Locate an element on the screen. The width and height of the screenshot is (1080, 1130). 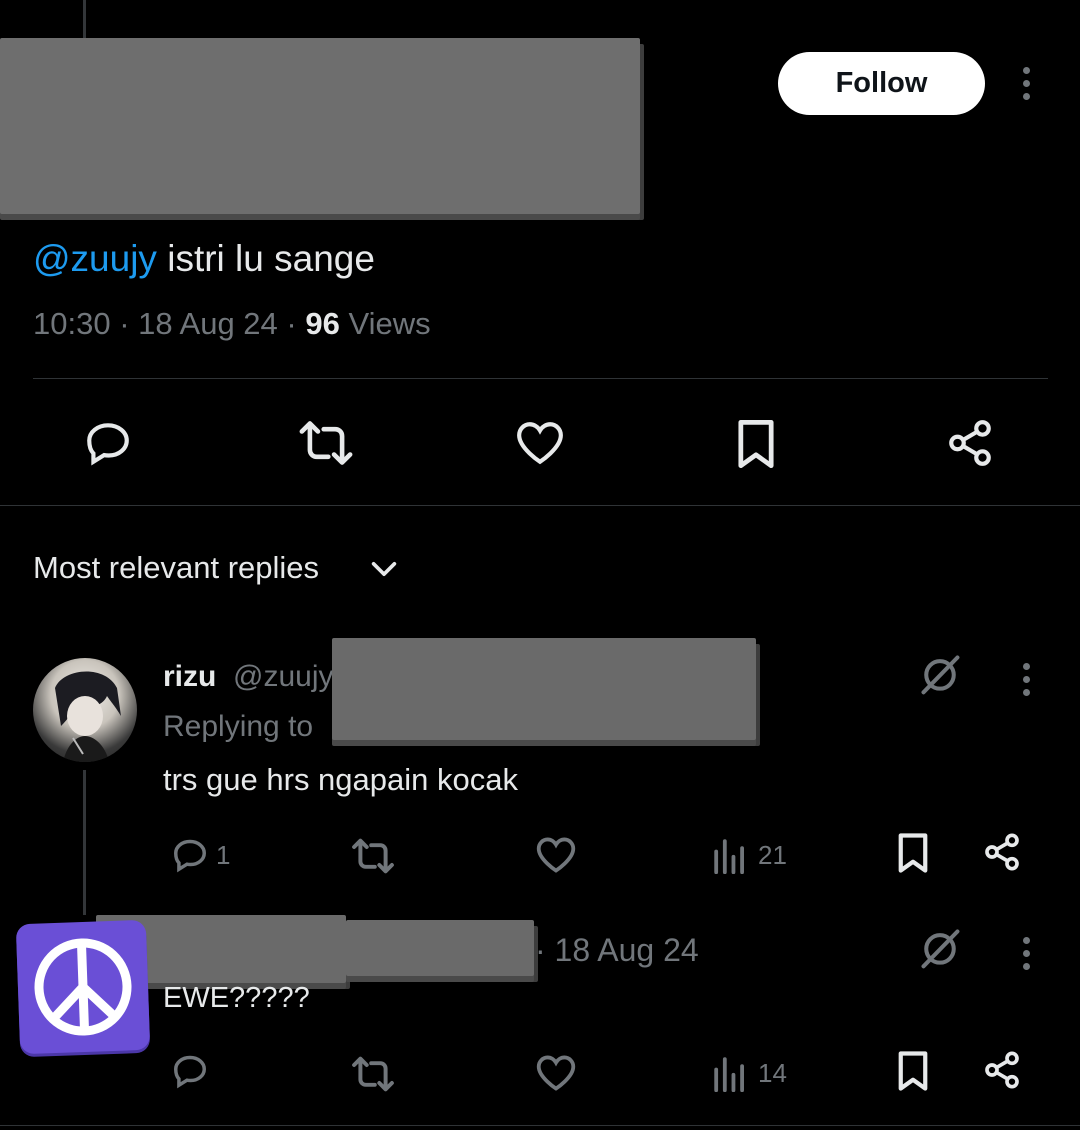
views-count: 14 is located at coordinates (772, 1073).